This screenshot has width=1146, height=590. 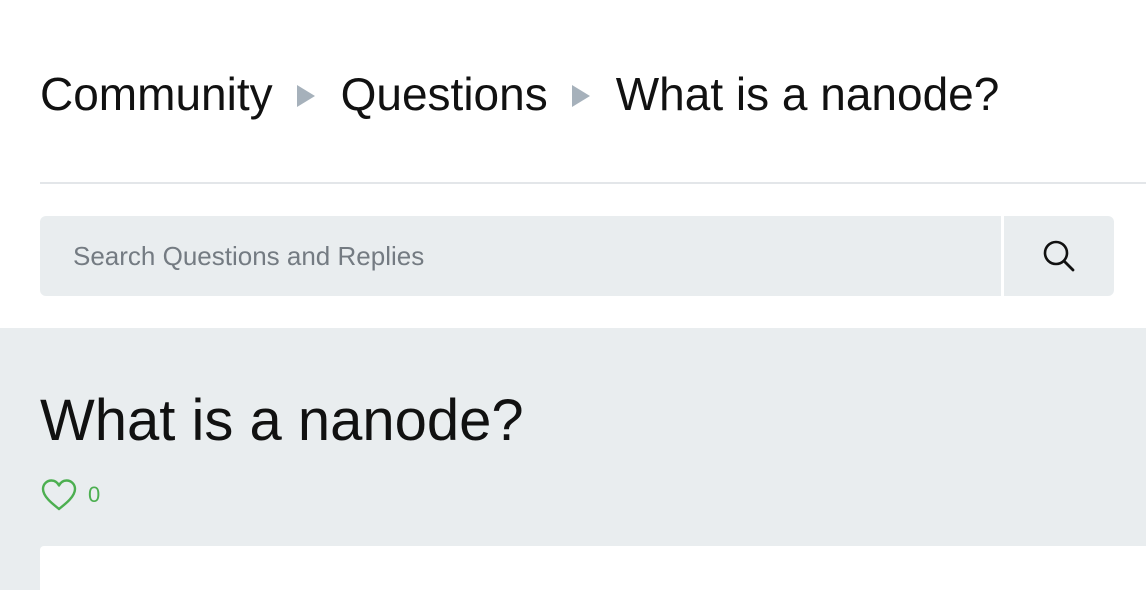 What do you see at coordinates (94, 494) in the screenshot?
I see `like-count: 0` at bounding box center [94, 494].